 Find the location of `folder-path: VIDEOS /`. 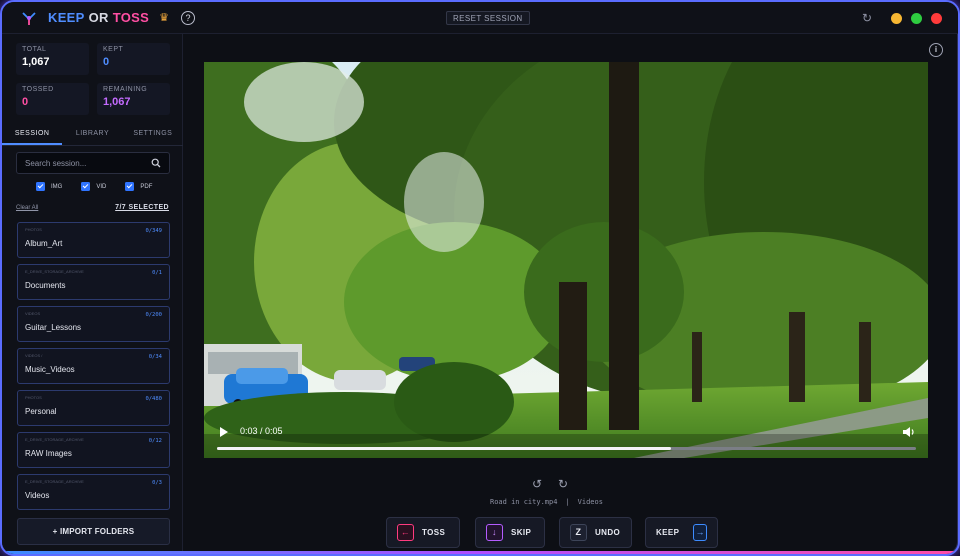

folder-path: VIDEOS / is located at coordinates (34, 355).